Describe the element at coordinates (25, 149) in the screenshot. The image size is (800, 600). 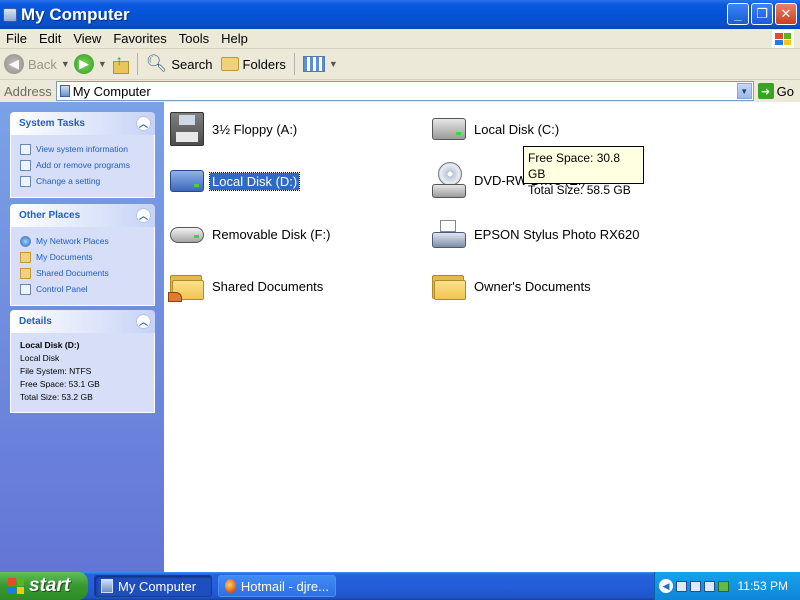
I see `system-info-icon` at that location.